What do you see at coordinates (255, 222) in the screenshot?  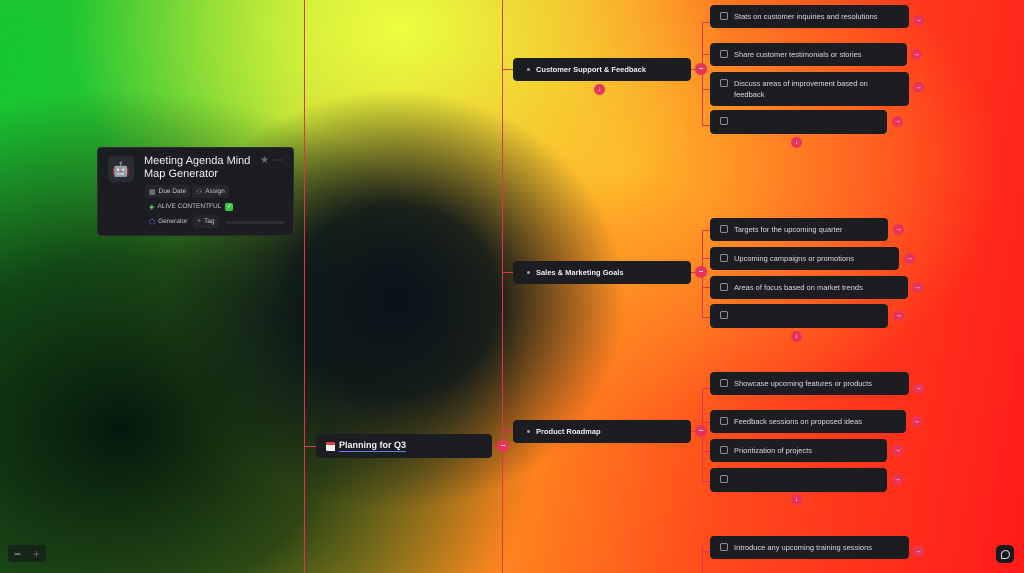 I see `progress-bar` at bounding box center [255, 222].